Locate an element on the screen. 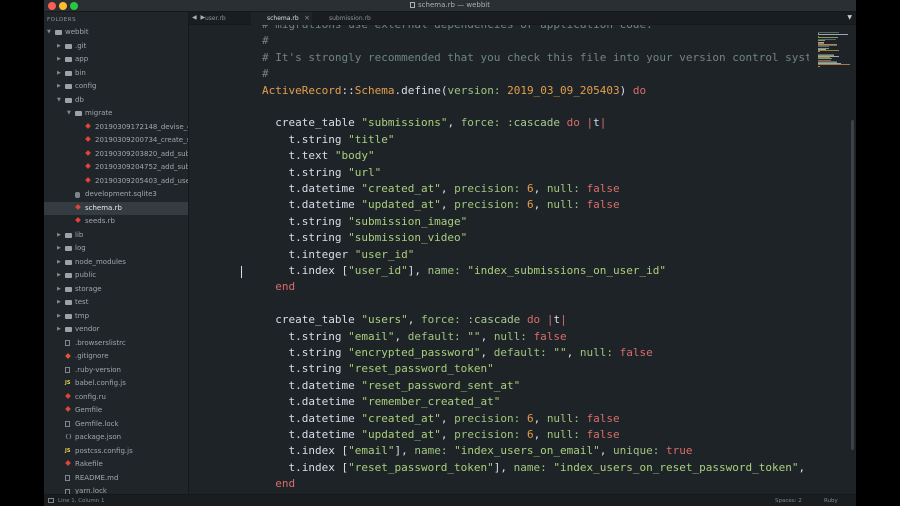  code-text: t.text "body" is located at coordinates (318, 156).